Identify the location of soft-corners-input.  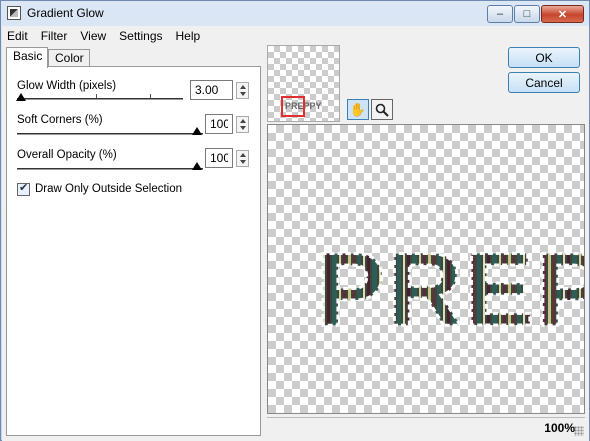
(219, 124).